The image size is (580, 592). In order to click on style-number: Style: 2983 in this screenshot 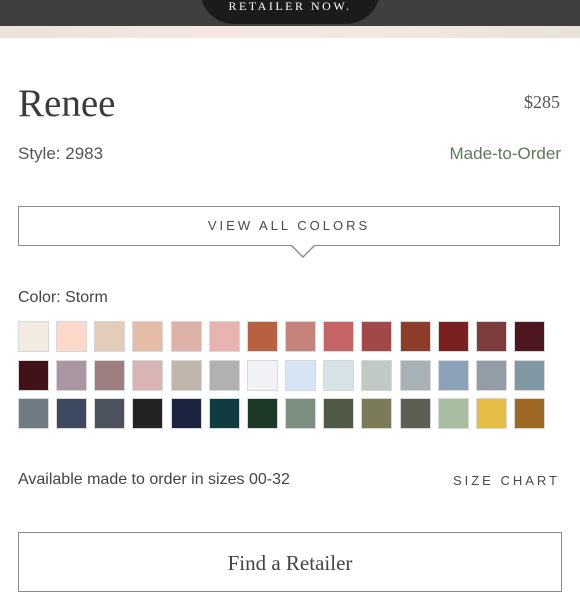, I will do `click(61, 153)`.